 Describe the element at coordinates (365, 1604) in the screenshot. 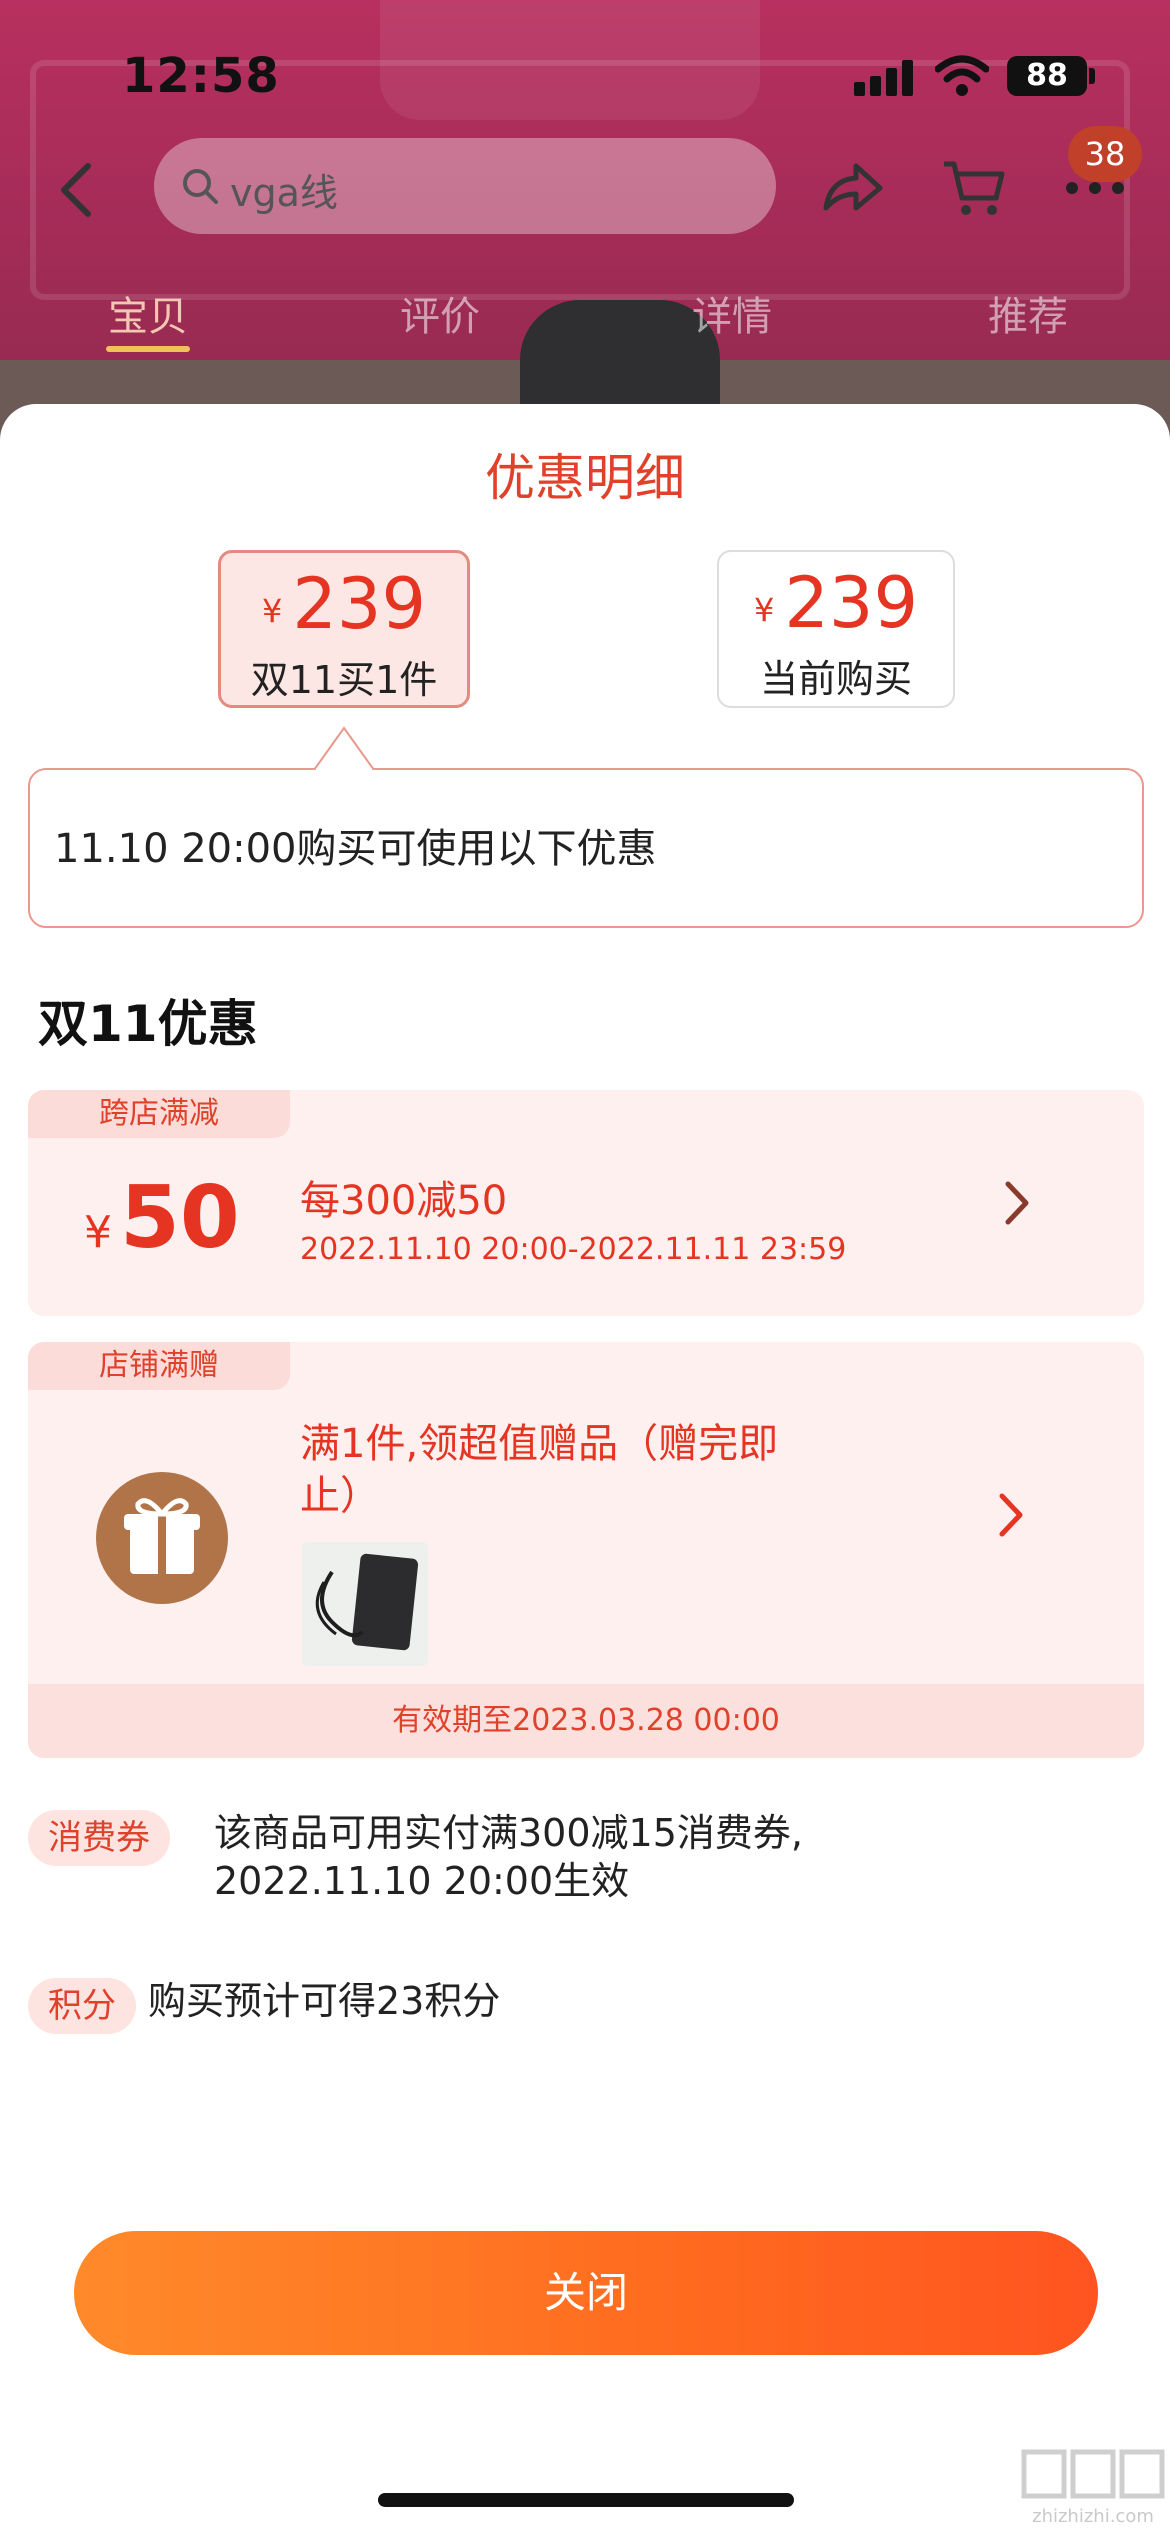

I see `gift-product-image` at that location.